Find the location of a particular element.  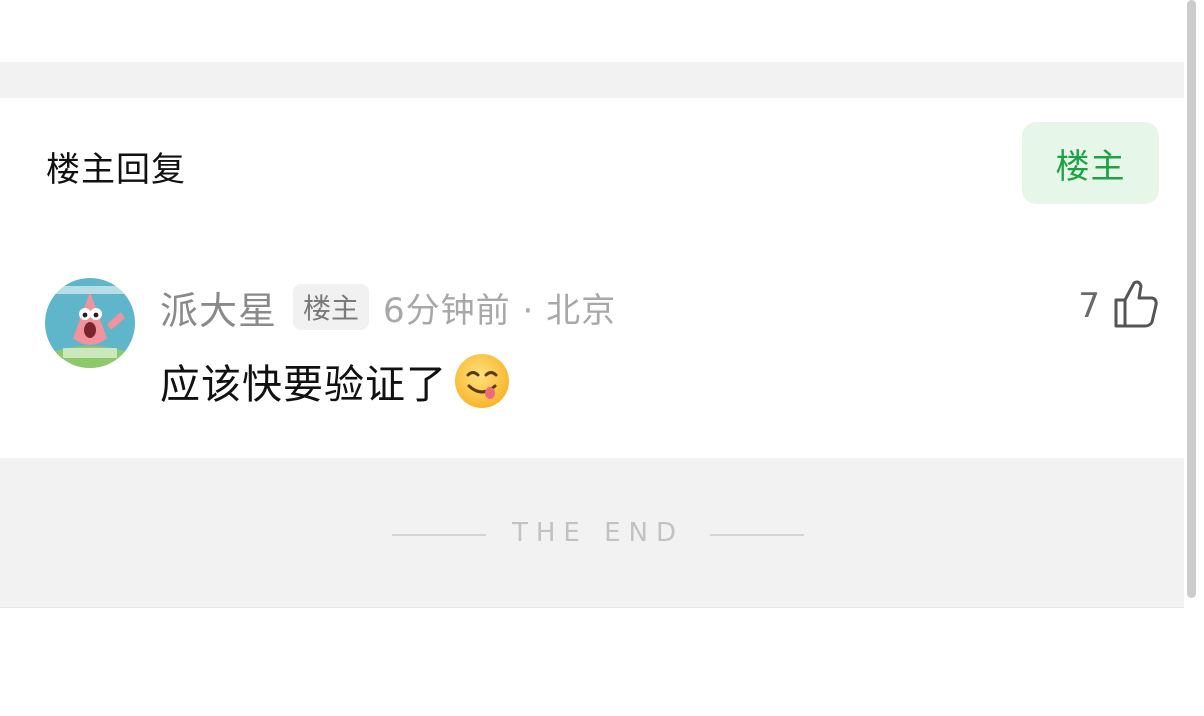

op-badge: 楼主 is located at coordinates (331, 307).